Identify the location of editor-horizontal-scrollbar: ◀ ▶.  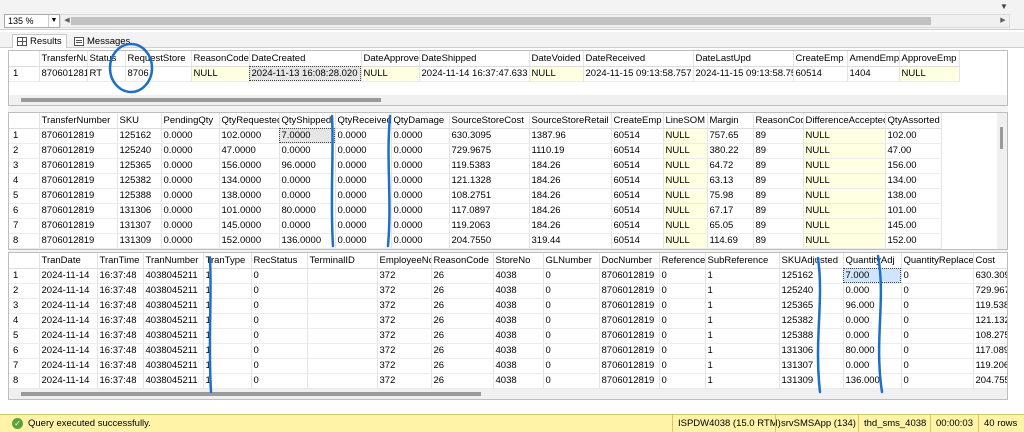
(535, 21).